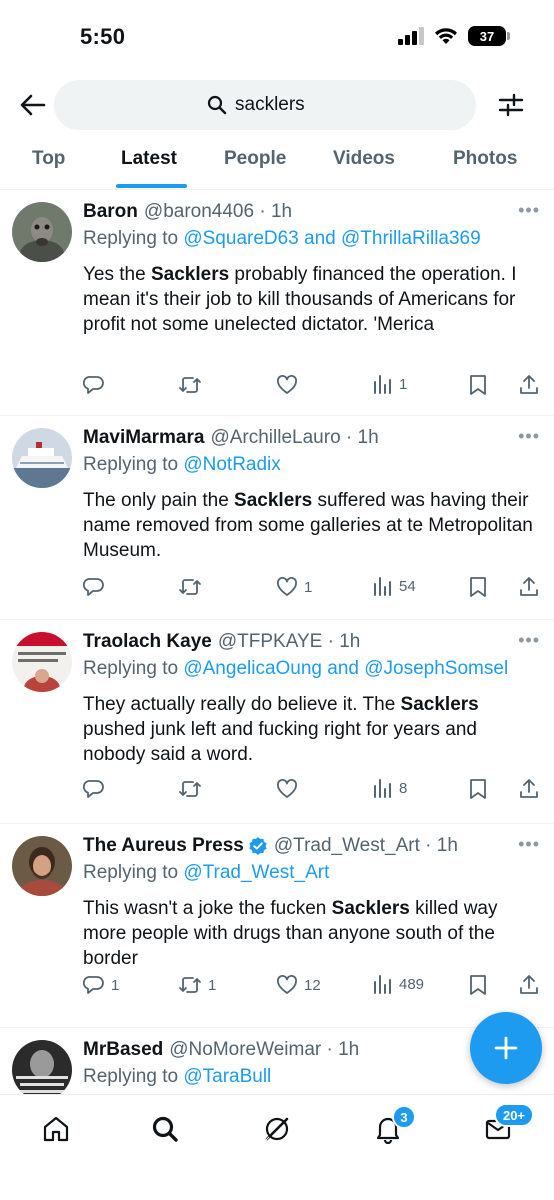 The height and width of the screenshot is (1200, 554). What do you see at coordinates (143, 438) in the screenshot?
I see `author-name: MaviMarmara` at bounding box center [143, 438].